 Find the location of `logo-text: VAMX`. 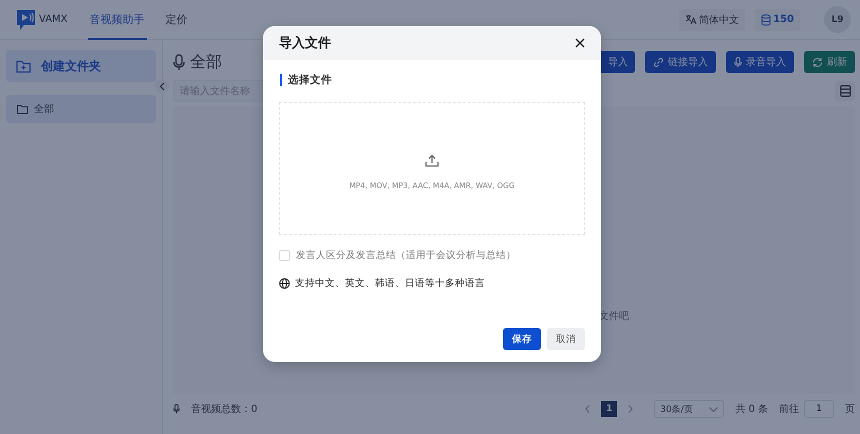

logo-text: VAMX is located at coordinates (53, 19).